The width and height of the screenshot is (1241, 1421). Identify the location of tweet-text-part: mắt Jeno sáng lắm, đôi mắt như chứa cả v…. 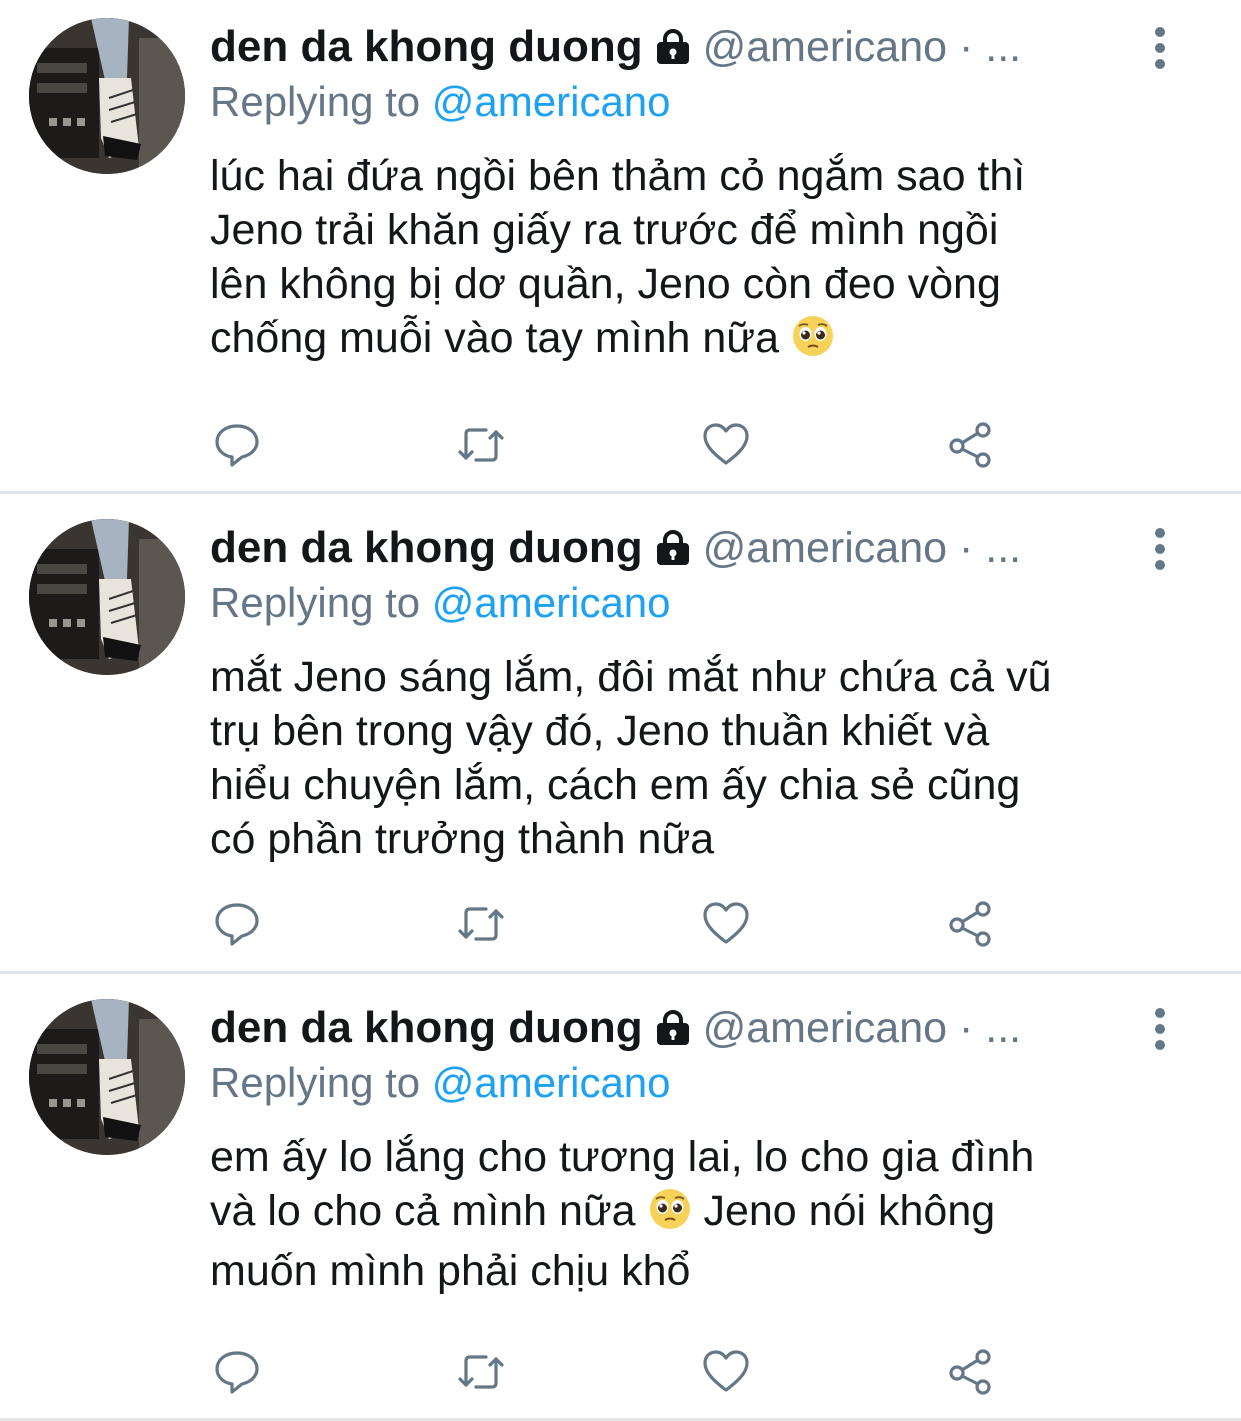
(631, 758).